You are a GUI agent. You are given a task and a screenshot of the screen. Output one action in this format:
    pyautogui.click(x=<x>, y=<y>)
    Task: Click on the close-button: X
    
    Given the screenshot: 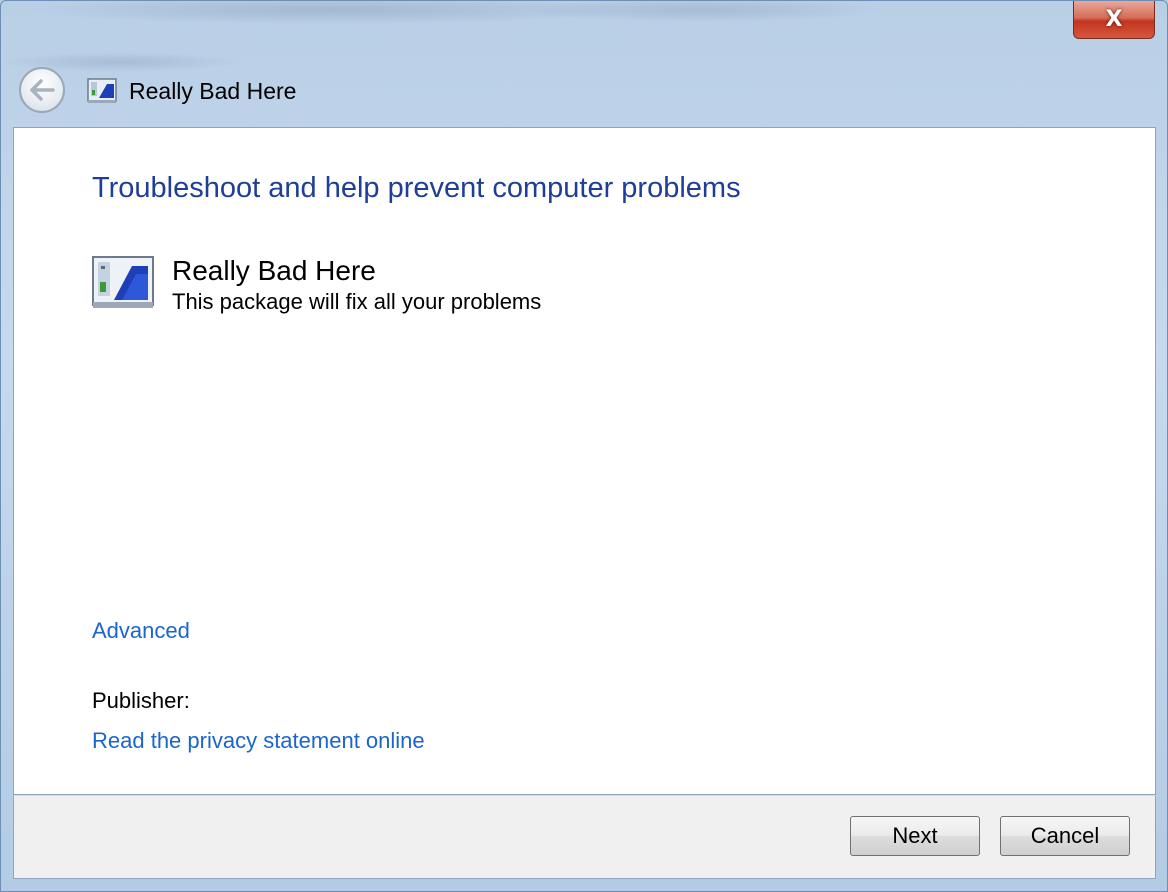 What is the action you would take?
    pyautogui.click(x=1114, y=20)
    